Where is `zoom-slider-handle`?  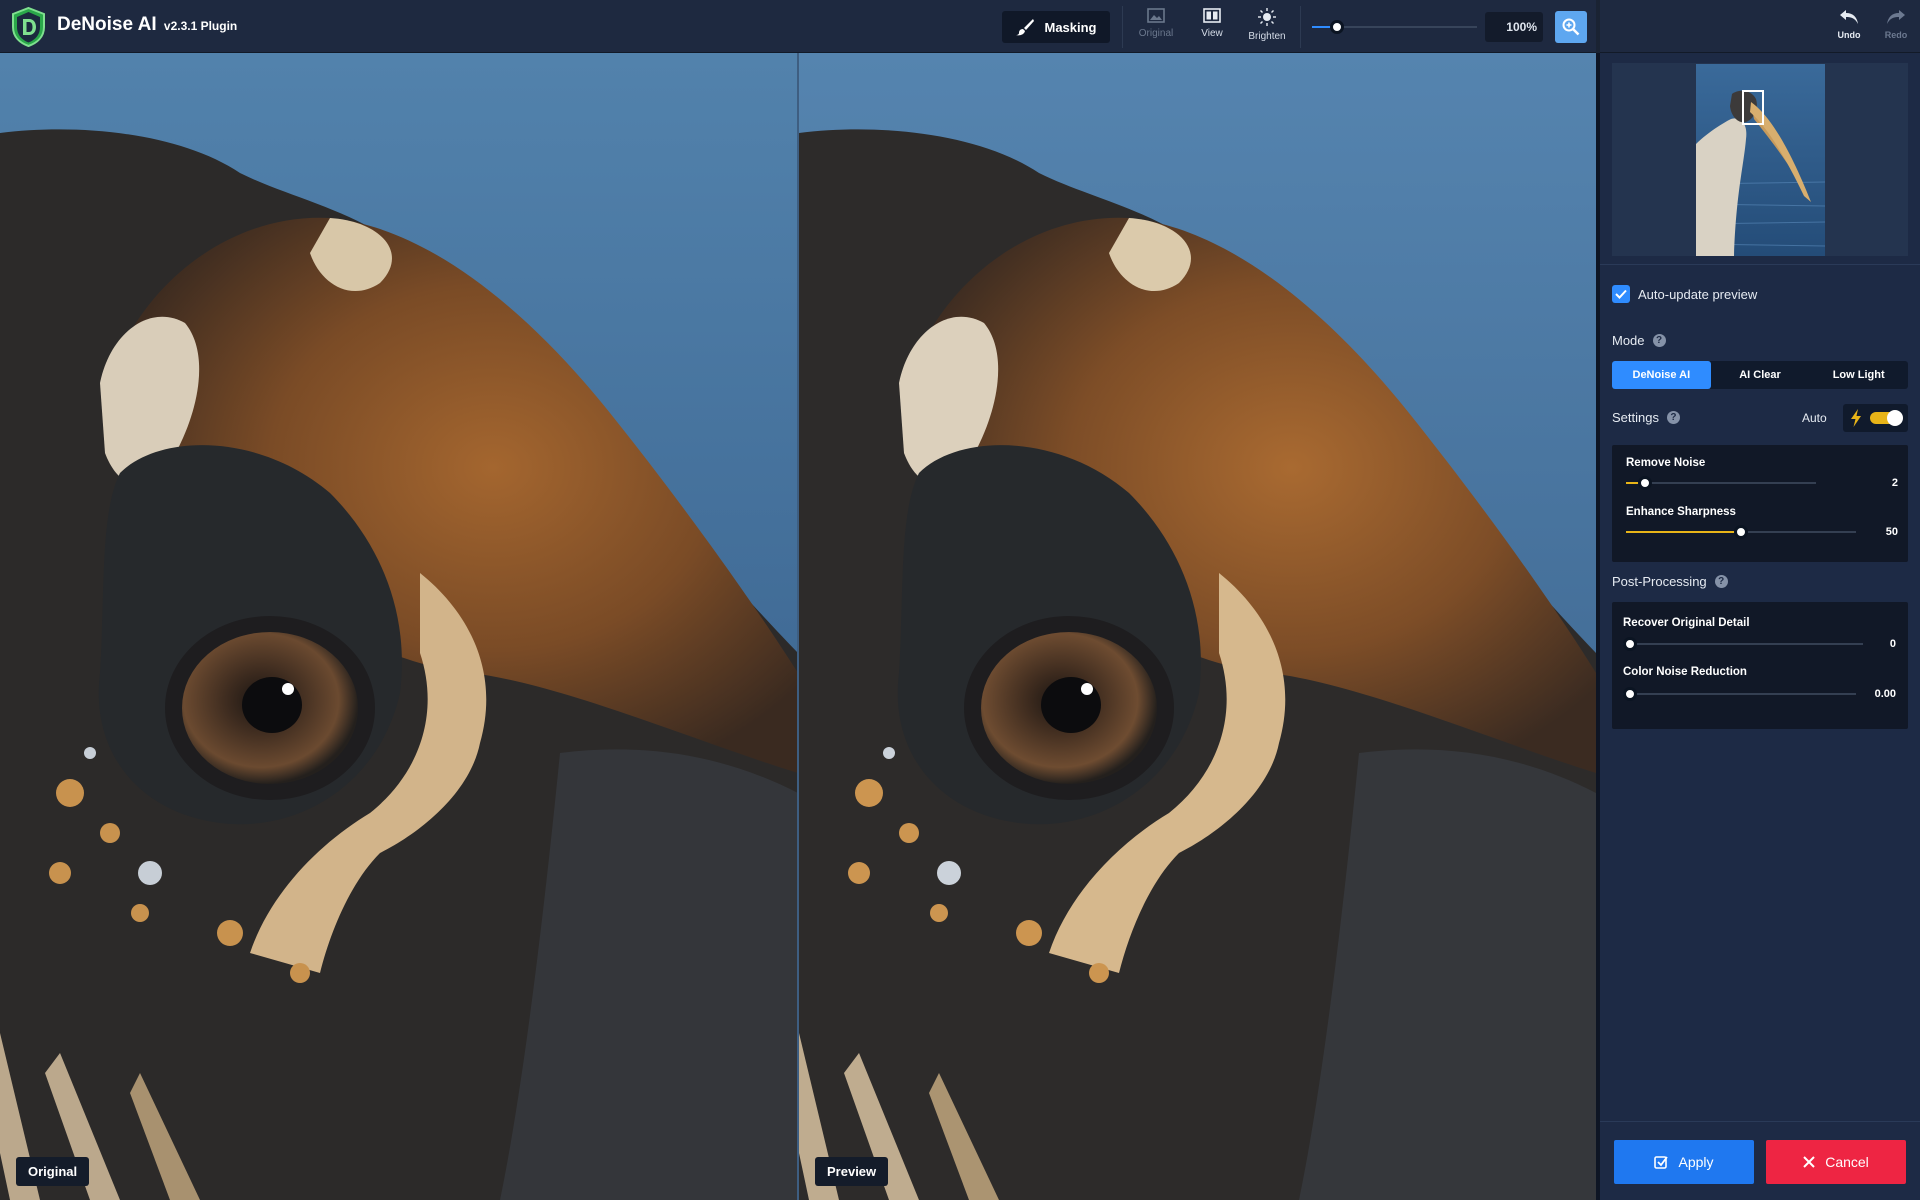
zoom-slider-handle is located at coordinates (1337, 27).